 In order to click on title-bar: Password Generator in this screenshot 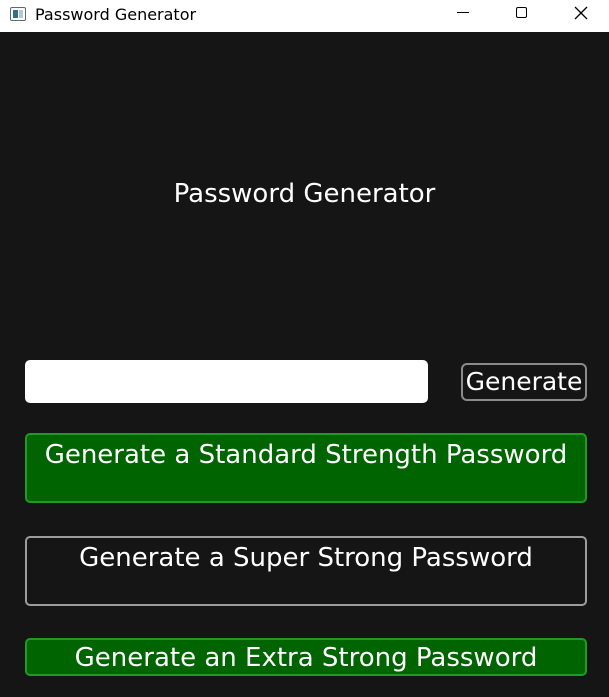, I will do `click(304, 16)`.